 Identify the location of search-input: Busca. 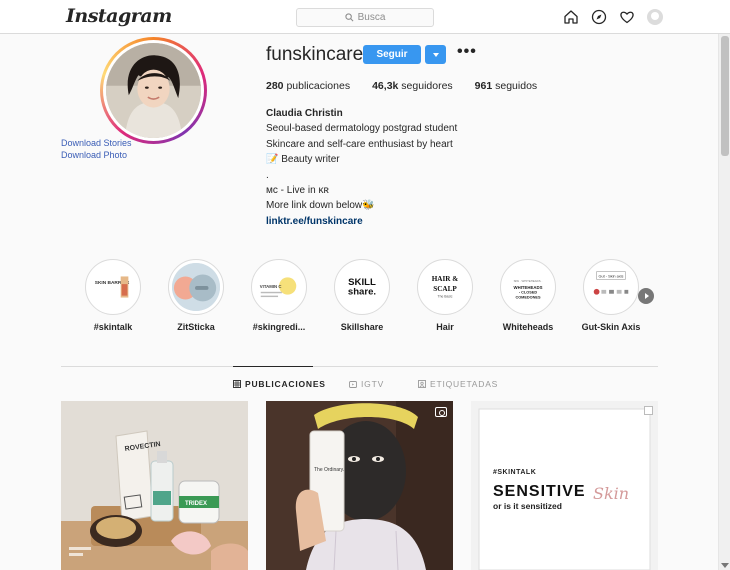
(365, 17).